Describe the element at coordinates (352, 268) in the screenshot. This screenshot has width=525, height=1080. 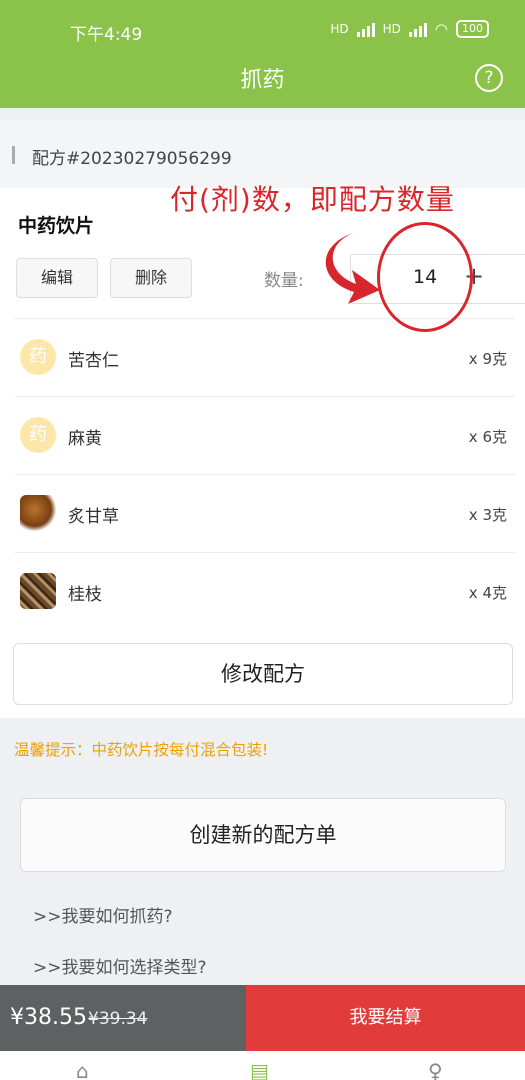
I see `annotation-arrow-icon` at that location.